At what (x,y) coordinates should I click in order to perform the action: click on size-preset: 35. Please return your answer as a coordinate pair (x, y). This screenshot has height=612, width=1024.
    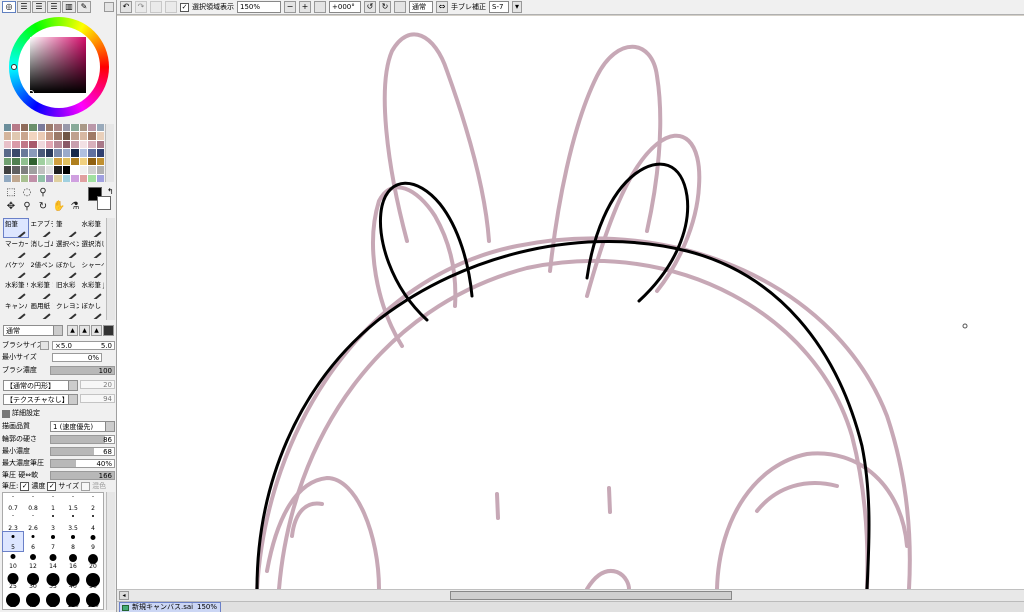
    Looking at the image, I should click on (53, 580).